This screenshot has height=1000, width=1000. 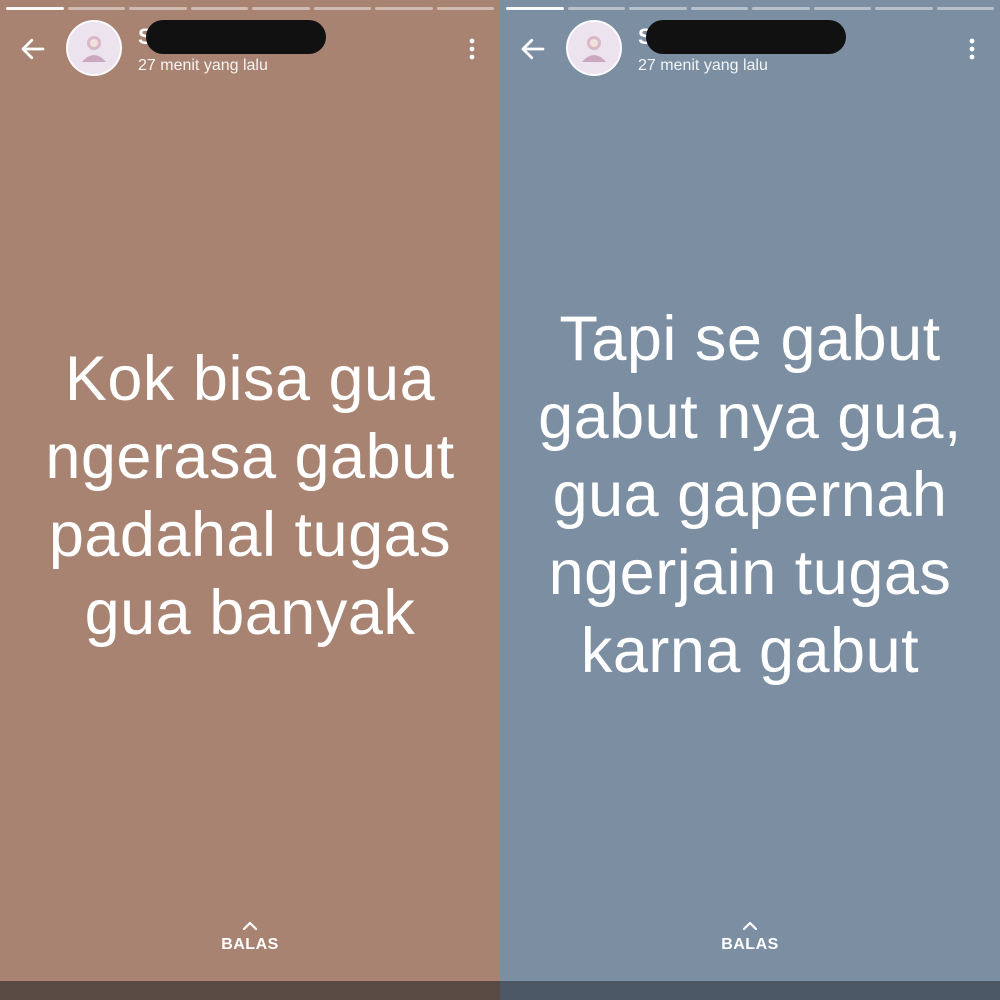 What do you see at coordinates (750, 573) in the screenshot?
I see `story-text-line: ngerjain tugas` at bounding box center [750, 573].